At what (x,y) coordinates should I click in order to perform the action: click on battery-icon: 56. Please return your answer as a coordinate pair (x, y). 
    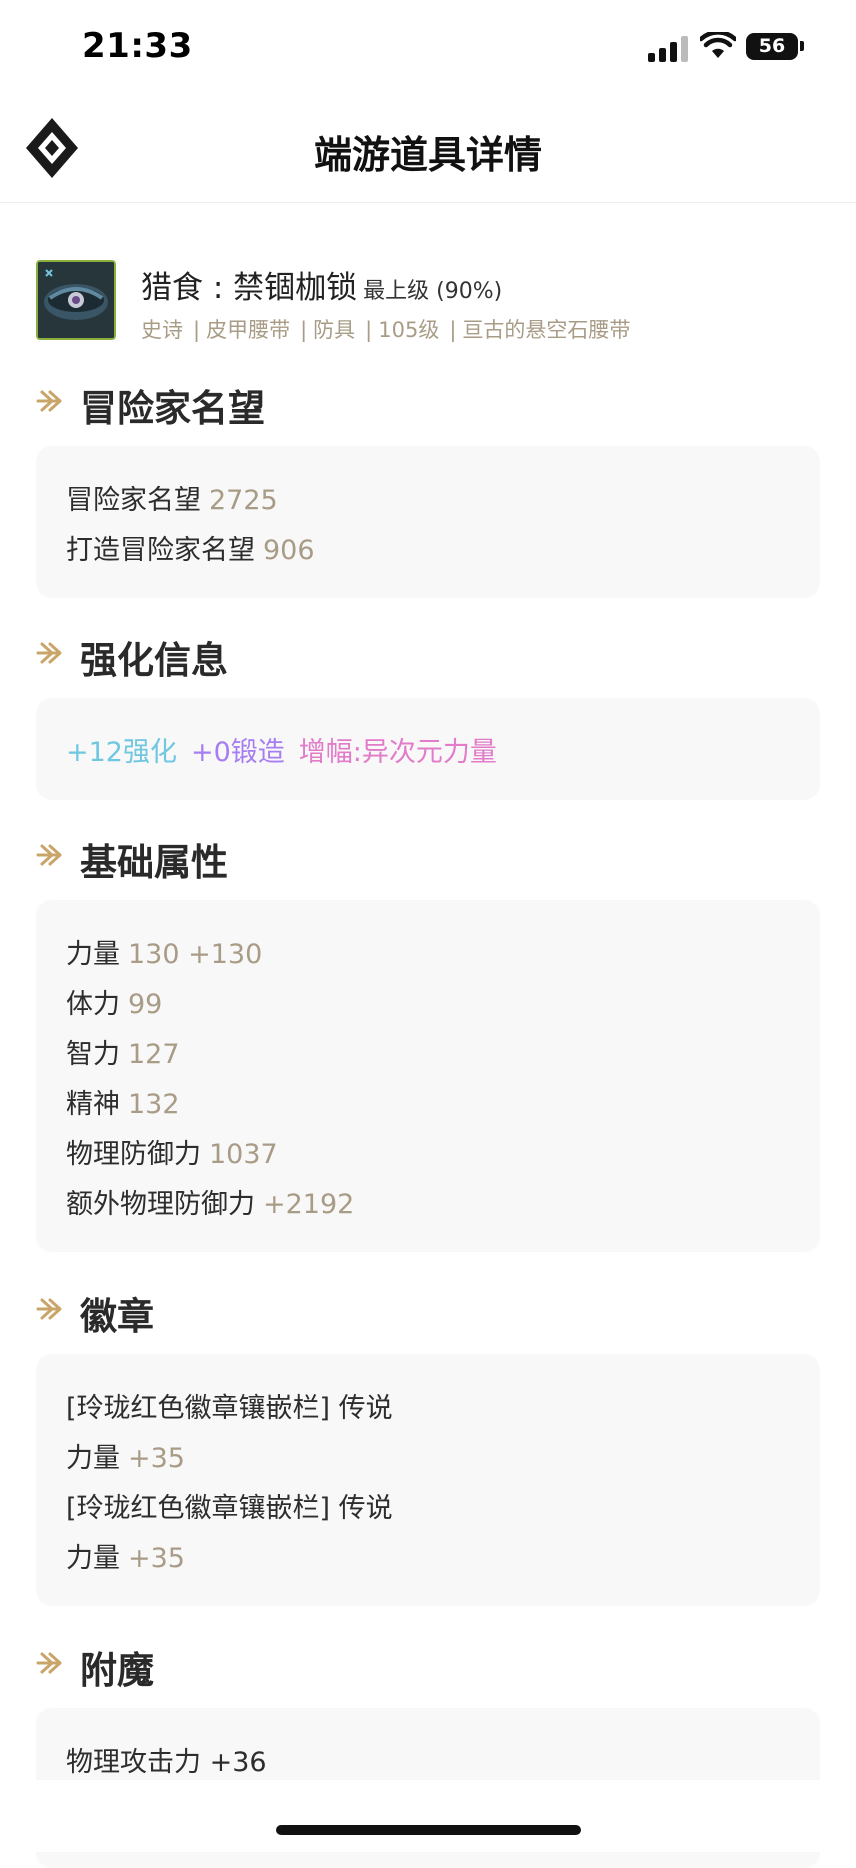
    Looking at the image, I should click on (772, 46).